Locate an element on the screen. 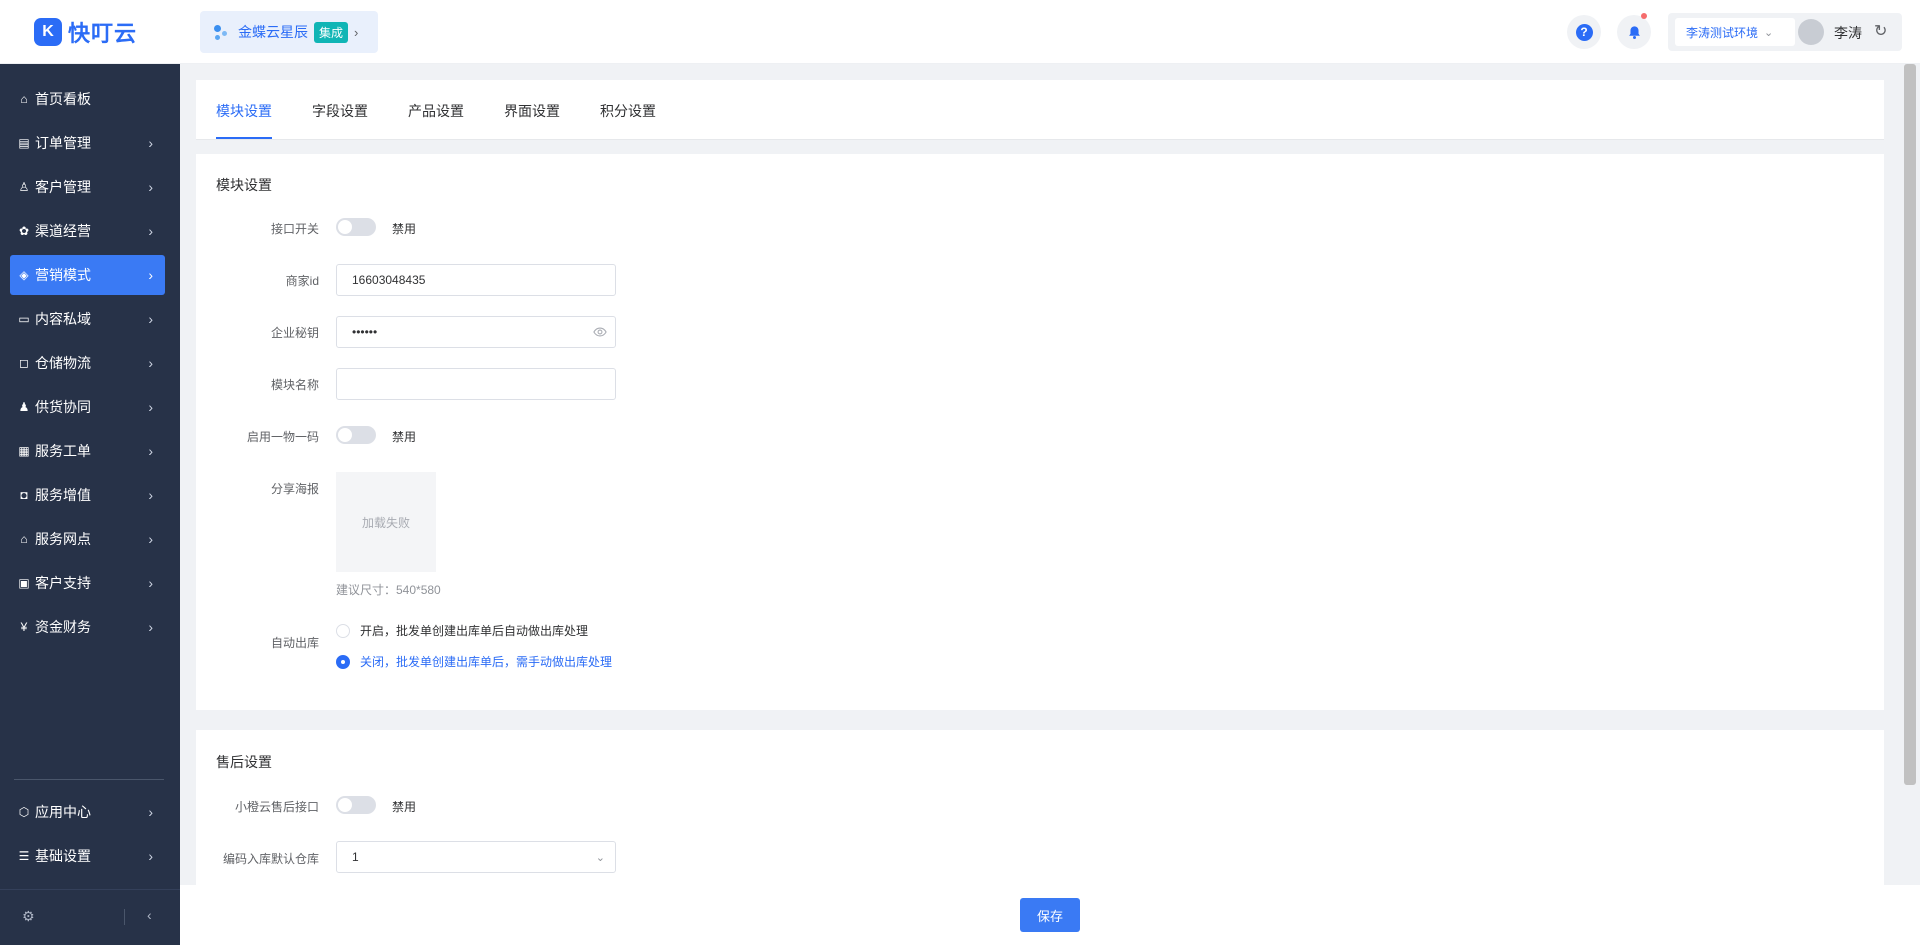 The height and width of the screenshot is (945, 1920). tab-interface-settings: 界面设置 is located at coordinates (532, 111).